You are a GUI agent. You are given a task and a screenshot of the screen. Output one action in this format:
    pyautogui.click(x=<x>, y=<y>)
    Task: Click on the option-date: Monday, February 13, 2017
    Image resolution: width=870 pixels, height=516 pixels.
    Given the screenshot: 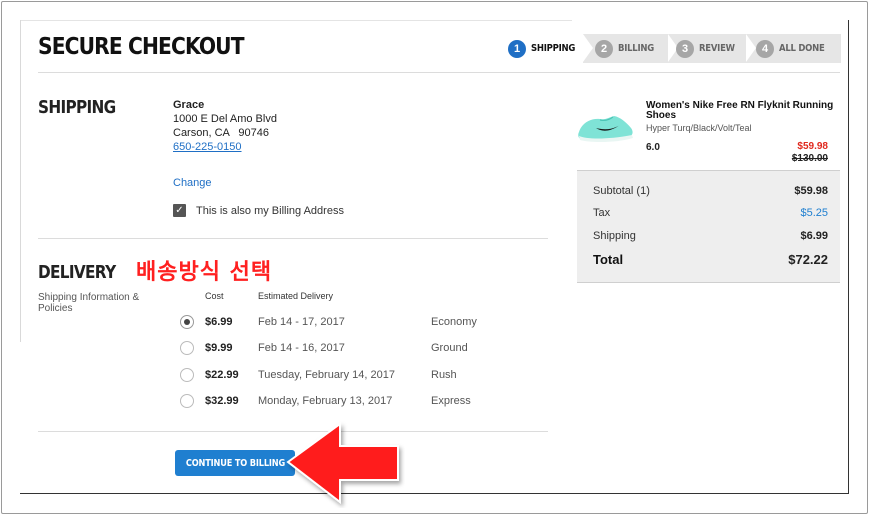 What is the action you would take?
    pyautogui.click(x=325, y=401)
    